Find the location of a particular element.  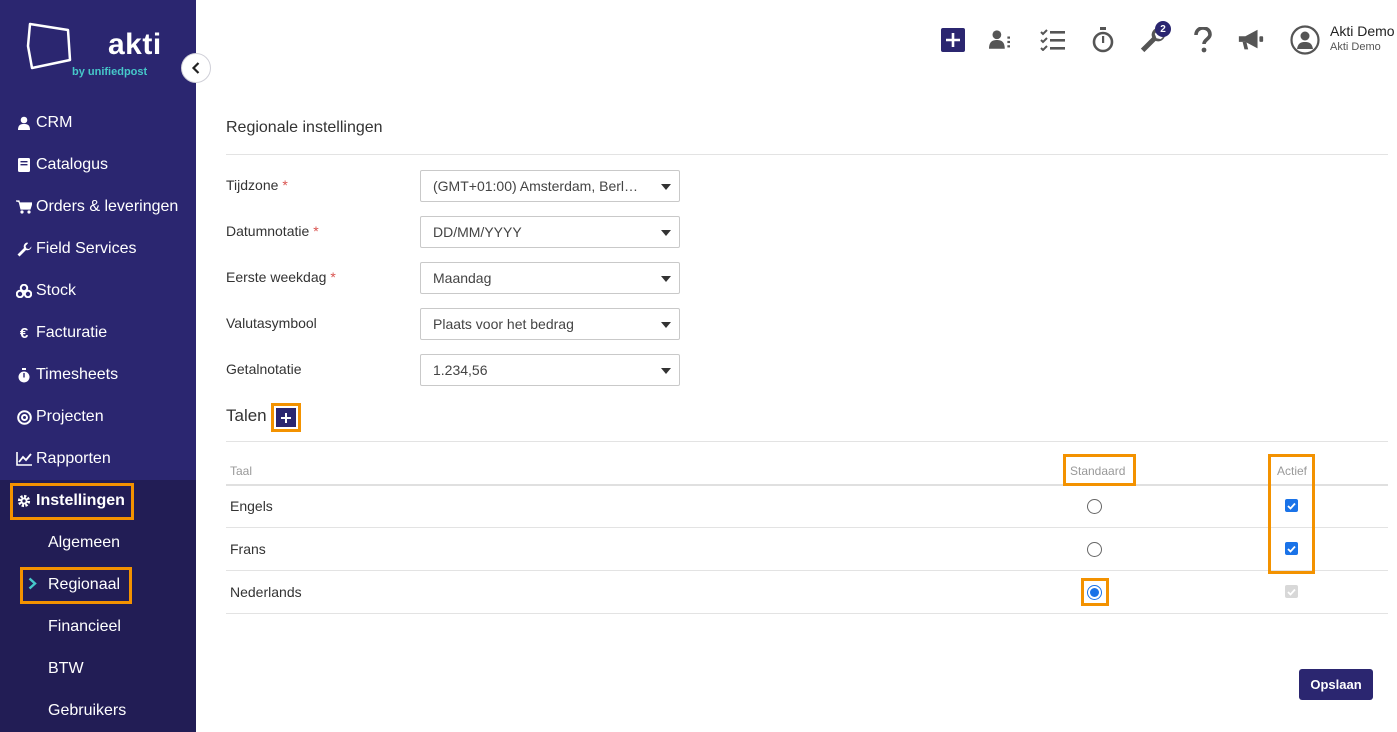

select-value: 1.234,56 is located at coordinates (460, 370).